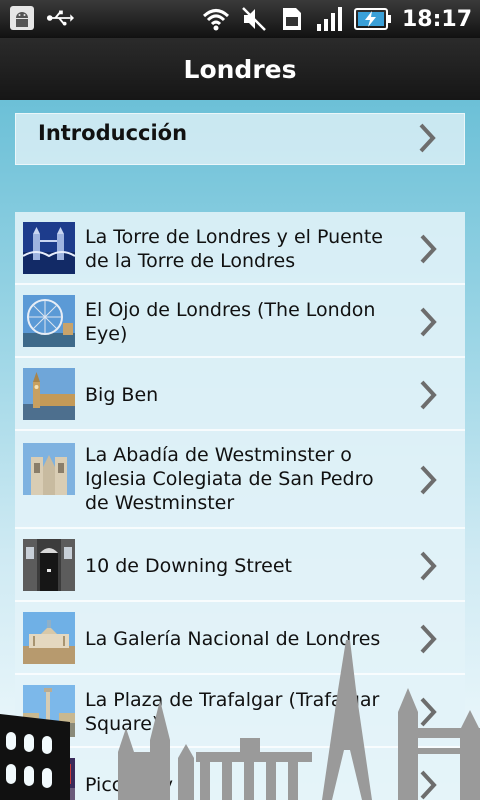  I want to click on intro-item: Introducción, so click(240, 139).